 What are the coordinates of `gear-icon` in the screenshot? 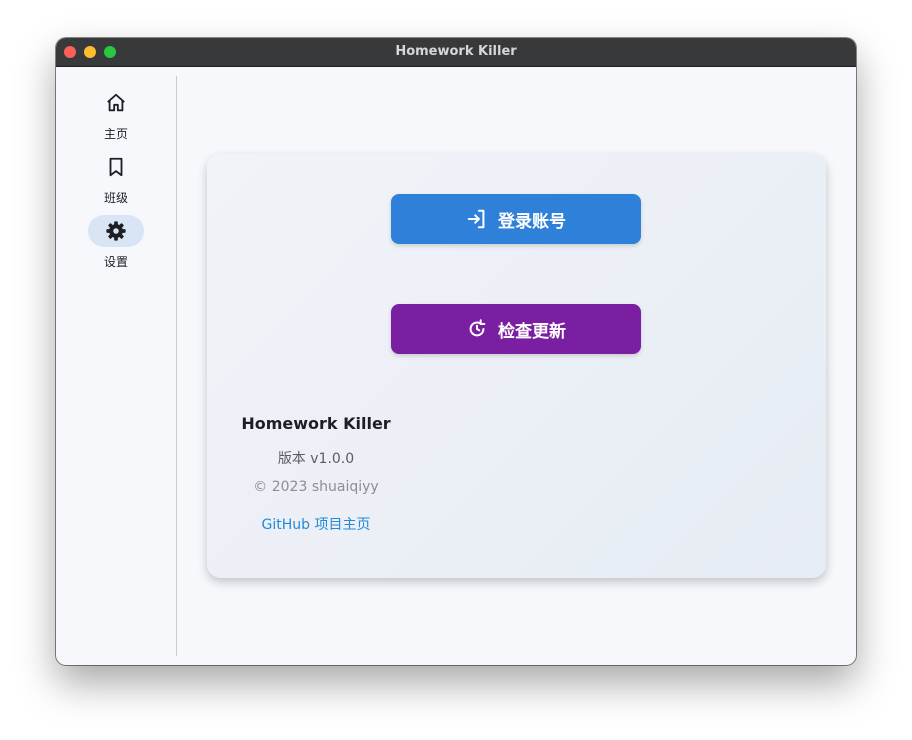 It's located at (116, 231).